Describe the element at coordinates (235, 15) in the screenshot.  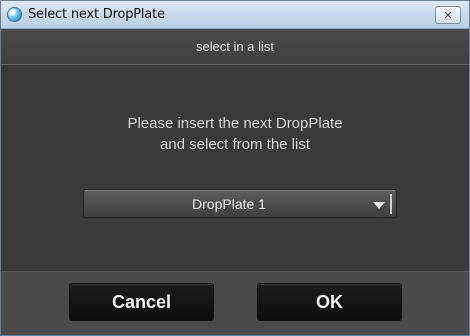
I see `title-bar: Select next DropPlate ✕` at that location.